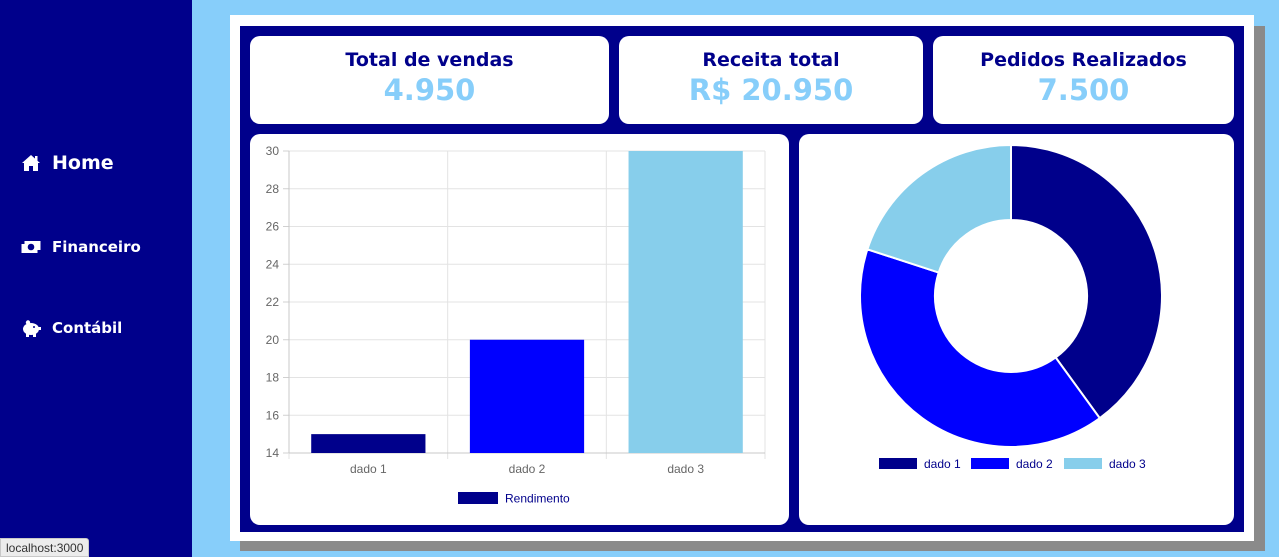 This screenshot has height=557, width=1279. What do you see at coordinates (537, 499) in the screenshot?
I see `legend-label: Rendimento` at bounding box center [537, 499].